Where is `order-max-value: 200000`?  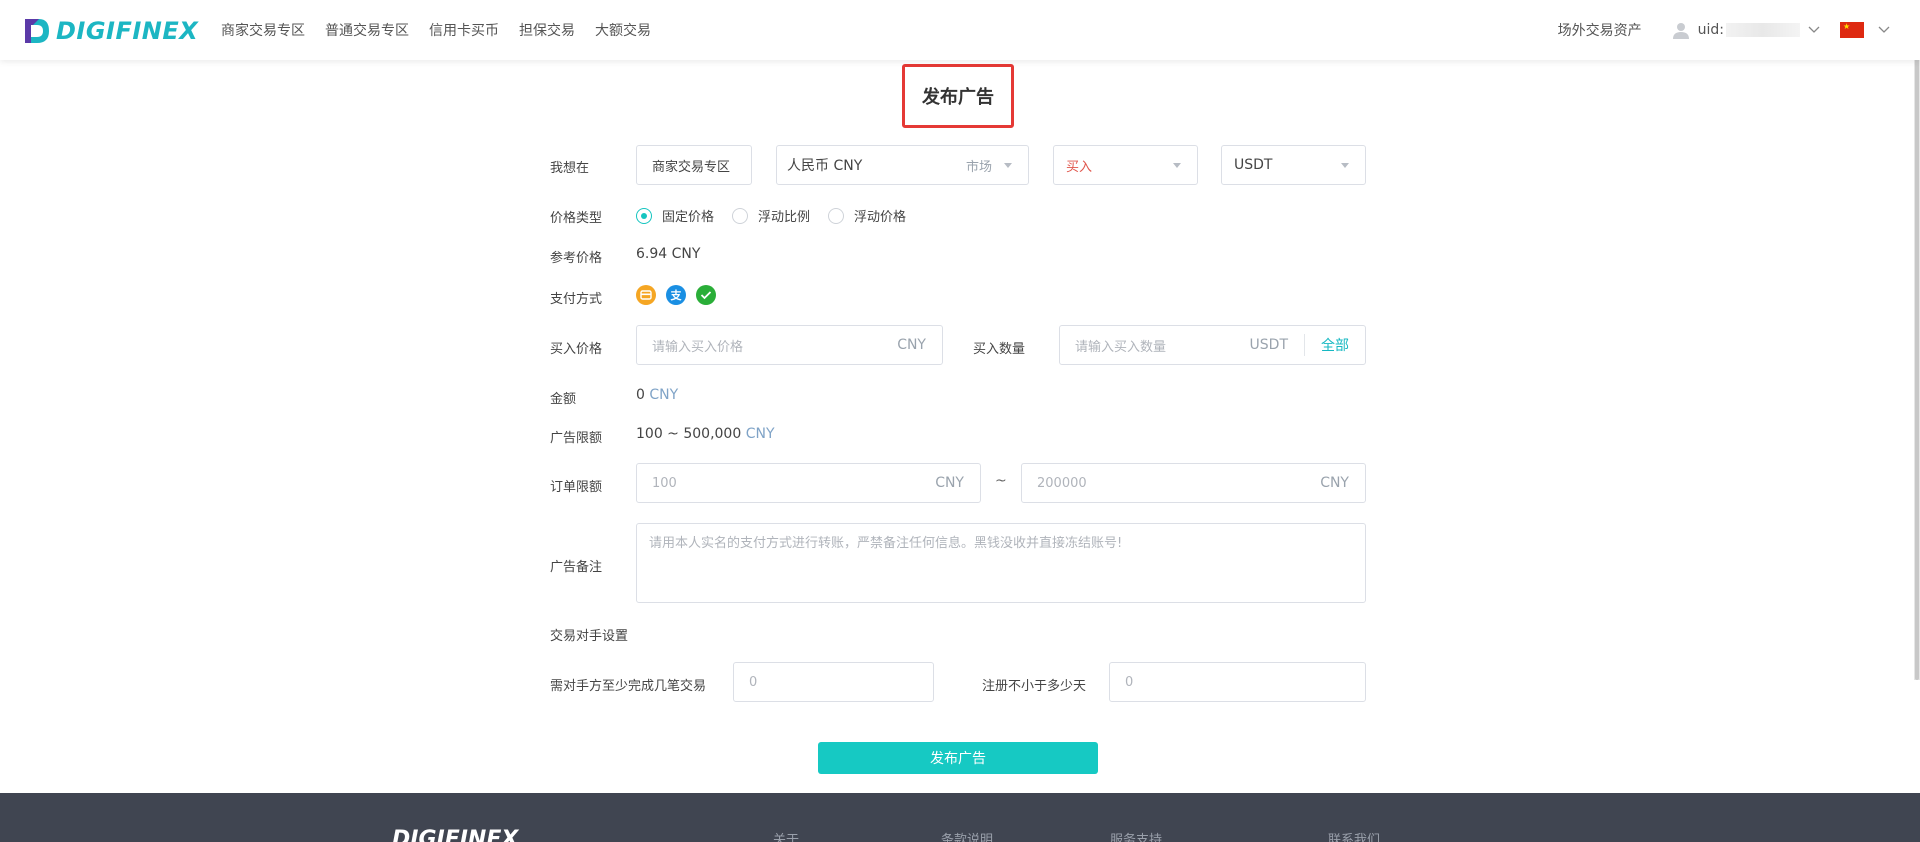 order-max-value: 200000 is located at coordinates (1062, 483).